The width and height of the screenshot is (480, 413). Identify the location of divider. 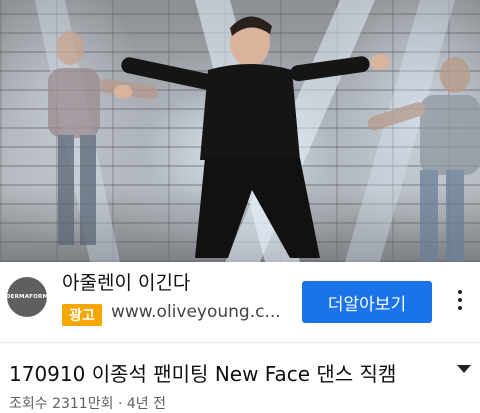
(240, 342).